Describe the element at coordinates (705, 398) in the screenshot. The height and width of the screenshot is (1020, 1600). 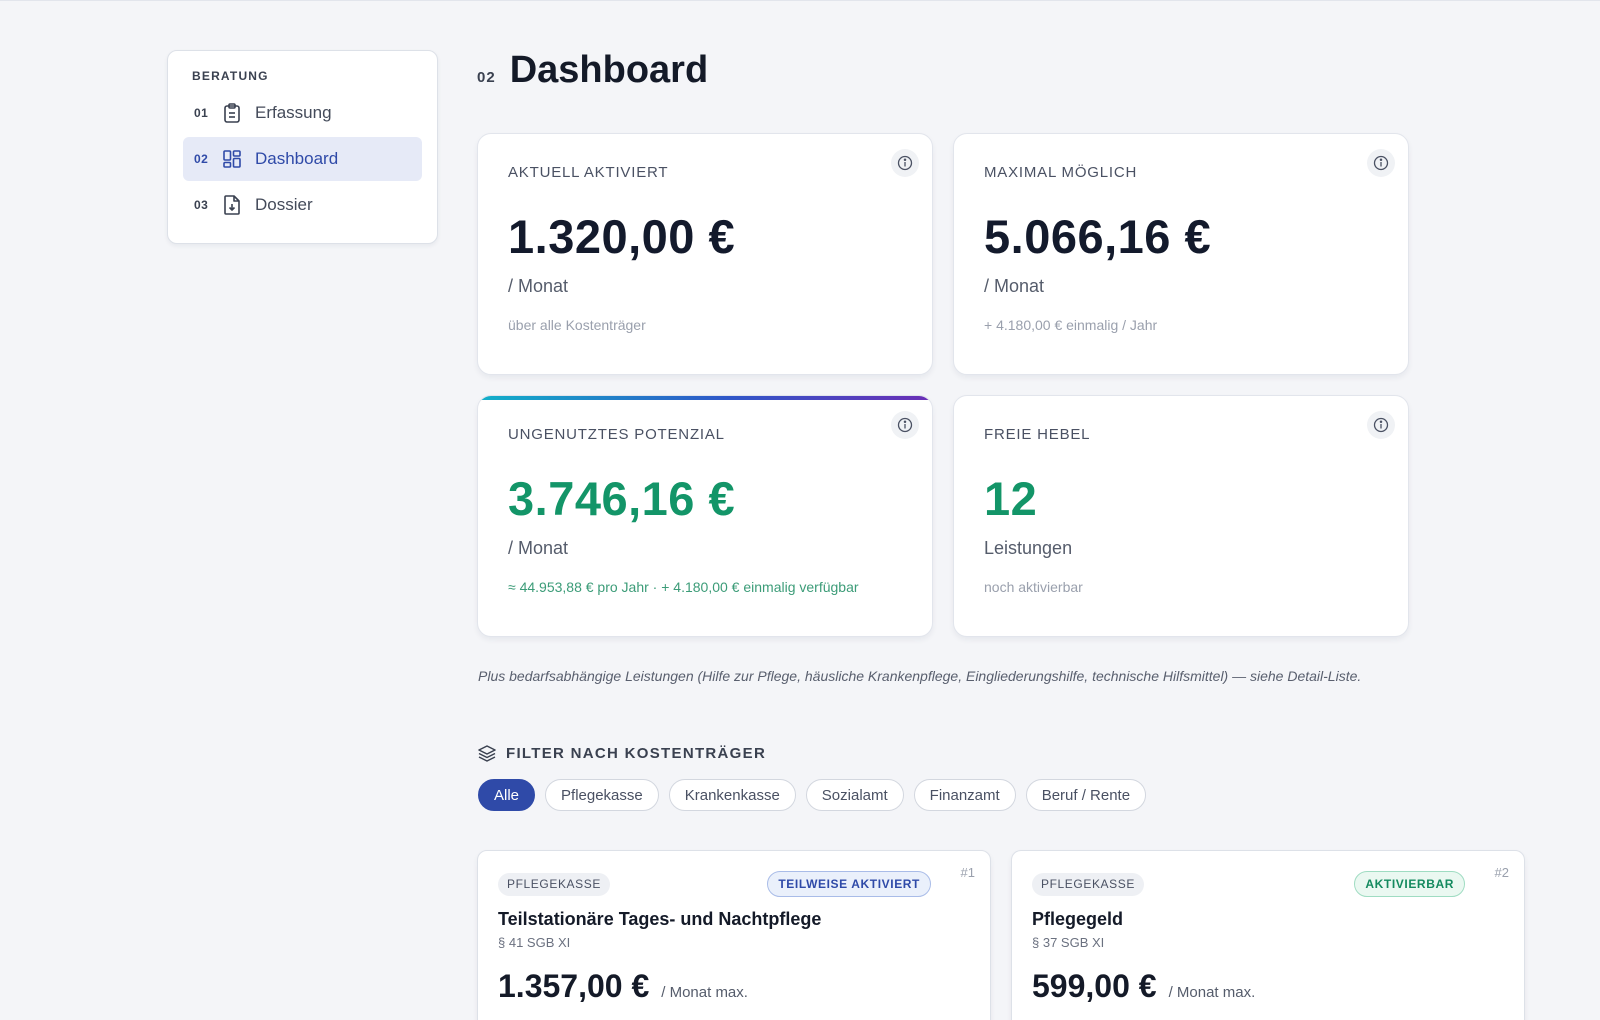
I see `accent-gradient-bar` at that location.